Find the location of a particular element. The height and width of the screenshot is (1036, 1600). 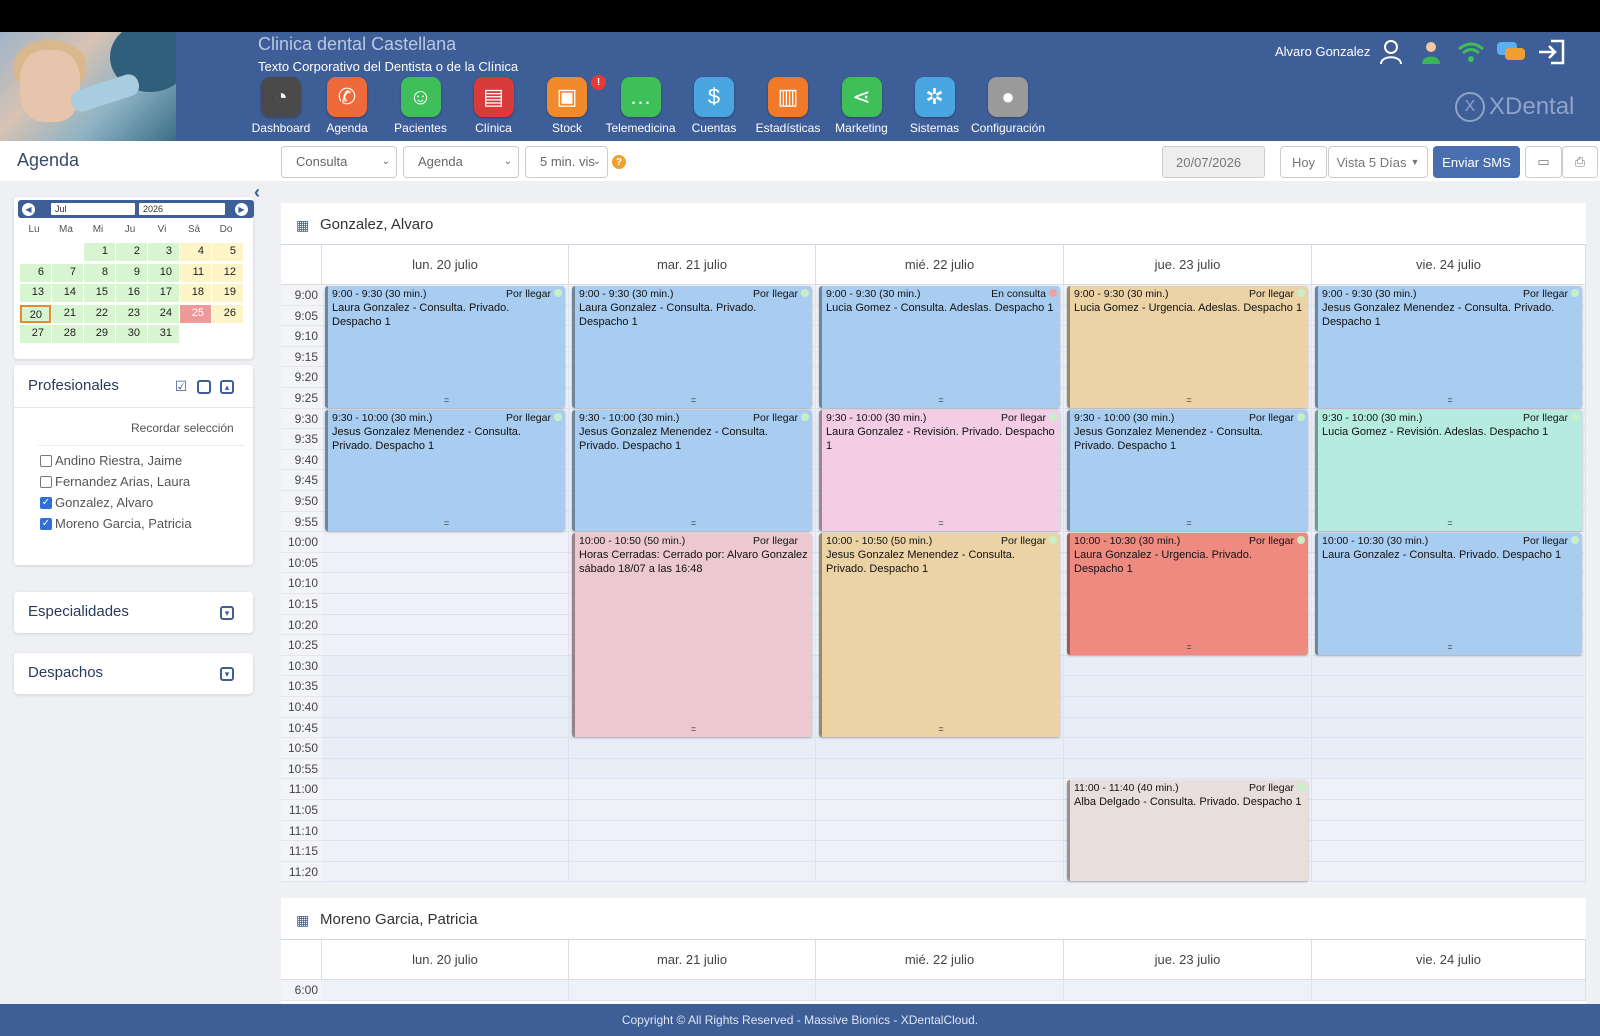

calendar-day: 7 is located at coordinates (67, 272).